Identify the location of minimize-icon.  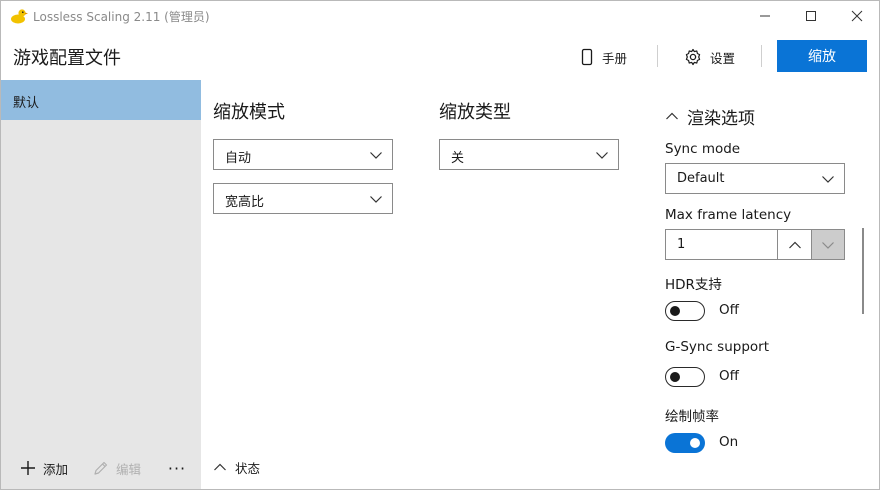
(765, 16).